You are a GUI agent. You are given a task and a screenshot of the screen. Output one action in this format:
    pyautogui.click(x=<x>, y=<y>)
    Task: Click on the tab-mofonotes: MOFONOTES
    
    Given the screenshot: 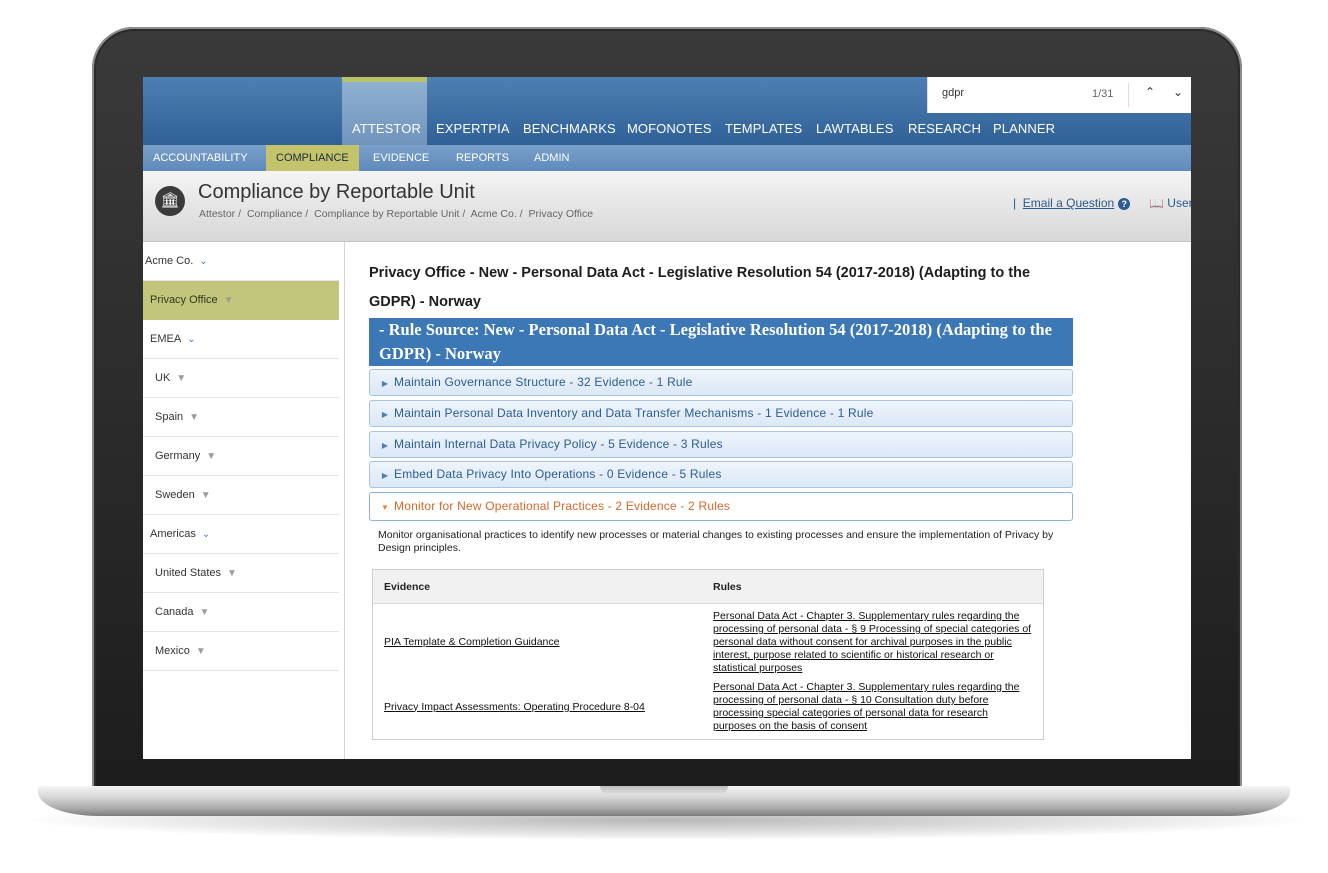 What is the action you would take?
    pyautogui.click(x=669, y=128)
    